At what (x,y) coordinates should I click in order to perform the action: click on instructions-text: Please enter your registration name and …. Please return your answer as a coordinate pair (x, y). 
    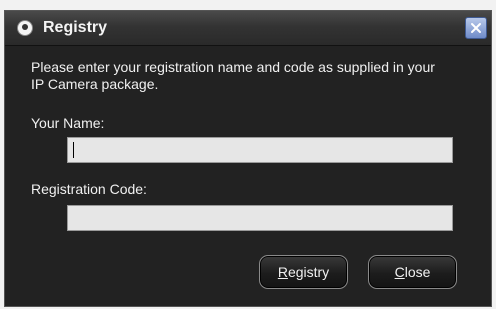
    Looking at the image, I should click on (233, 75).